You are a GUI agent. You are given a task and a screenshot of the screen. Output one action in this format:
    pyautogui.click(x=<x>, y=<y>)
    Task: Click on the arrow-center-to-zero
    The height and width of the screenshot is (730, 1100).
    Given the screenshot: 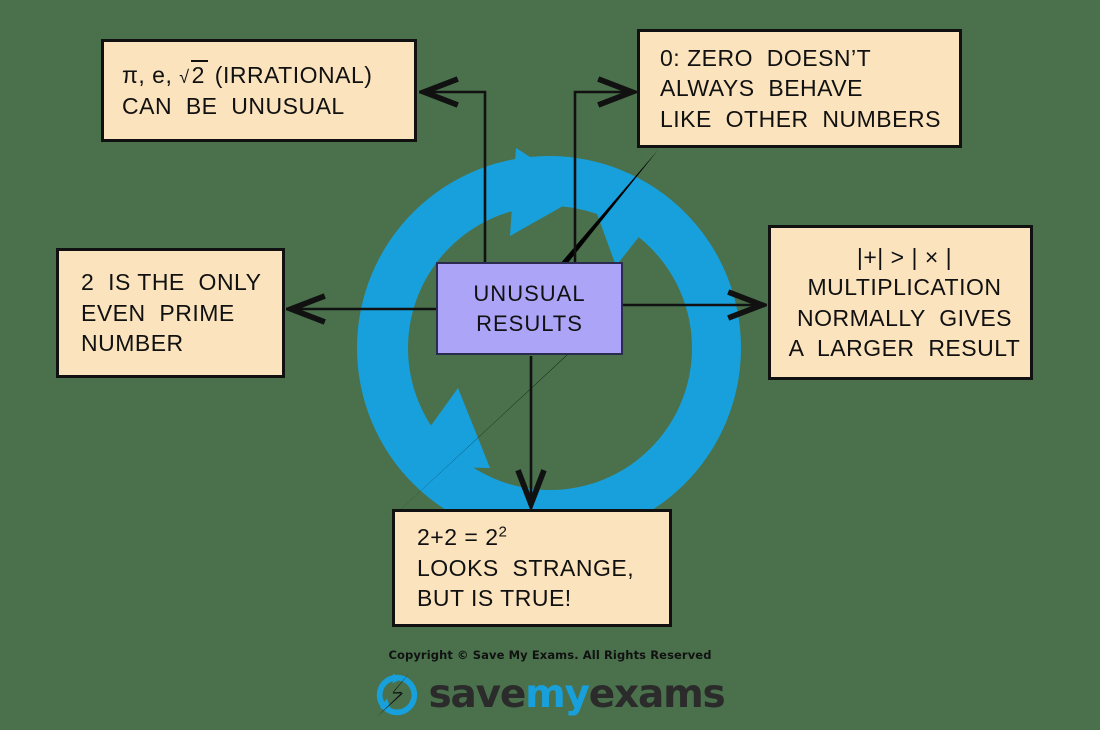 What is the action you would take?
    pyautogui.click(x=602, y=177)
    